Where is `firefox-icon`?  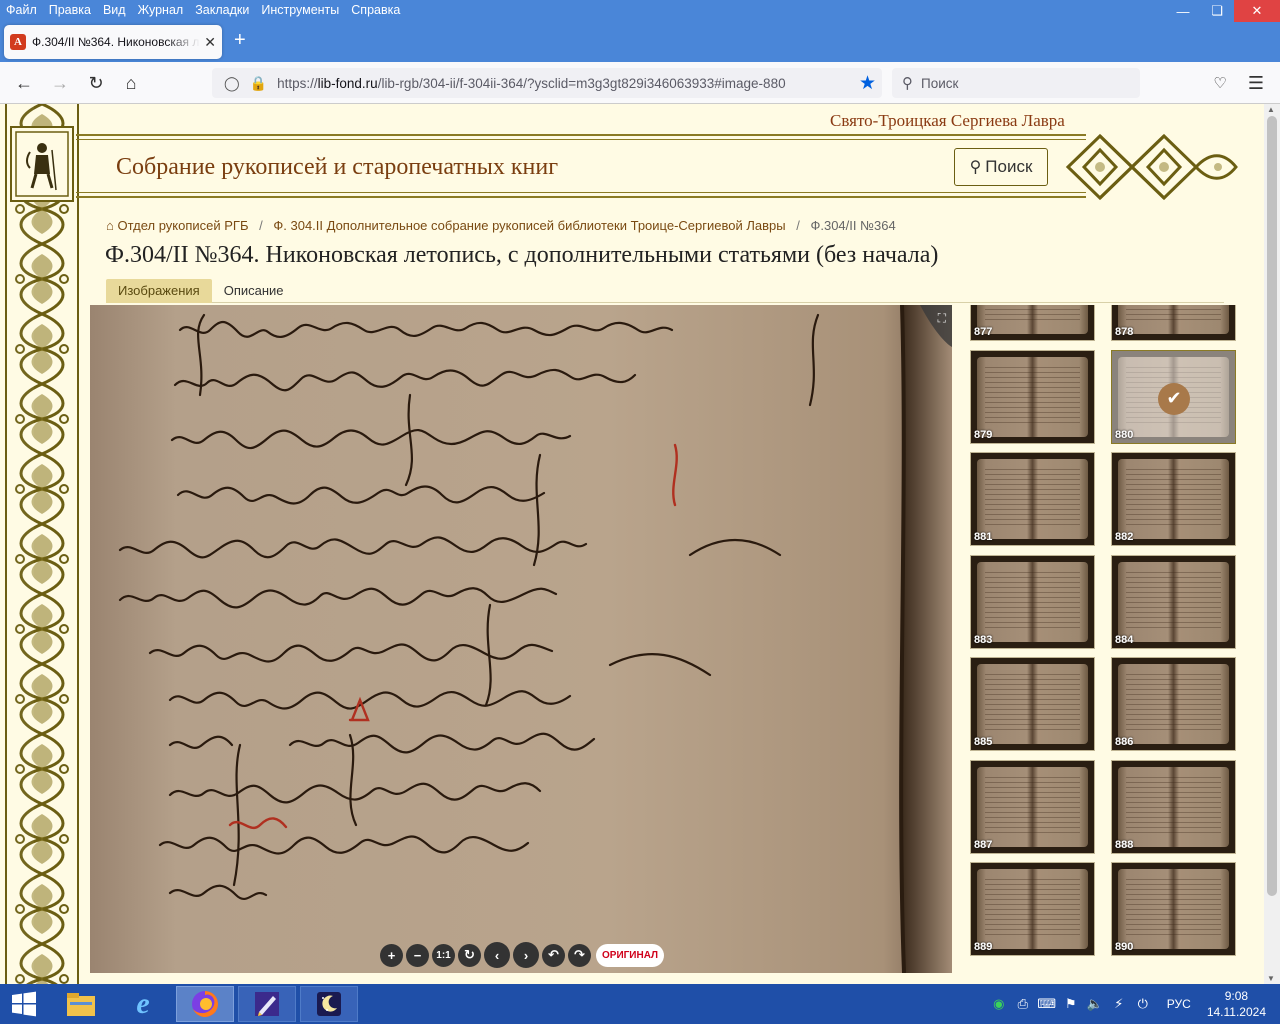 firefox-icon is located at coordinates (205, 1004).